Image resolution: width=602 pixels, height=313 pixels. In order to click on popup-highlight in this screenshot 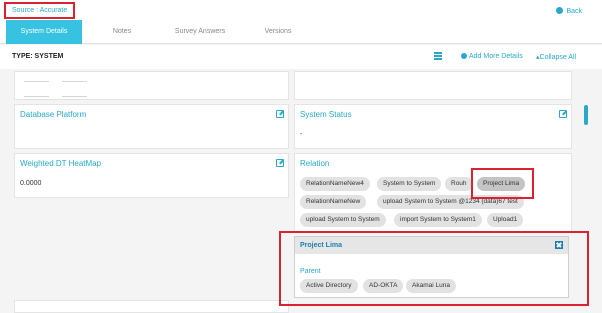, I will do `click(434, 268)`.